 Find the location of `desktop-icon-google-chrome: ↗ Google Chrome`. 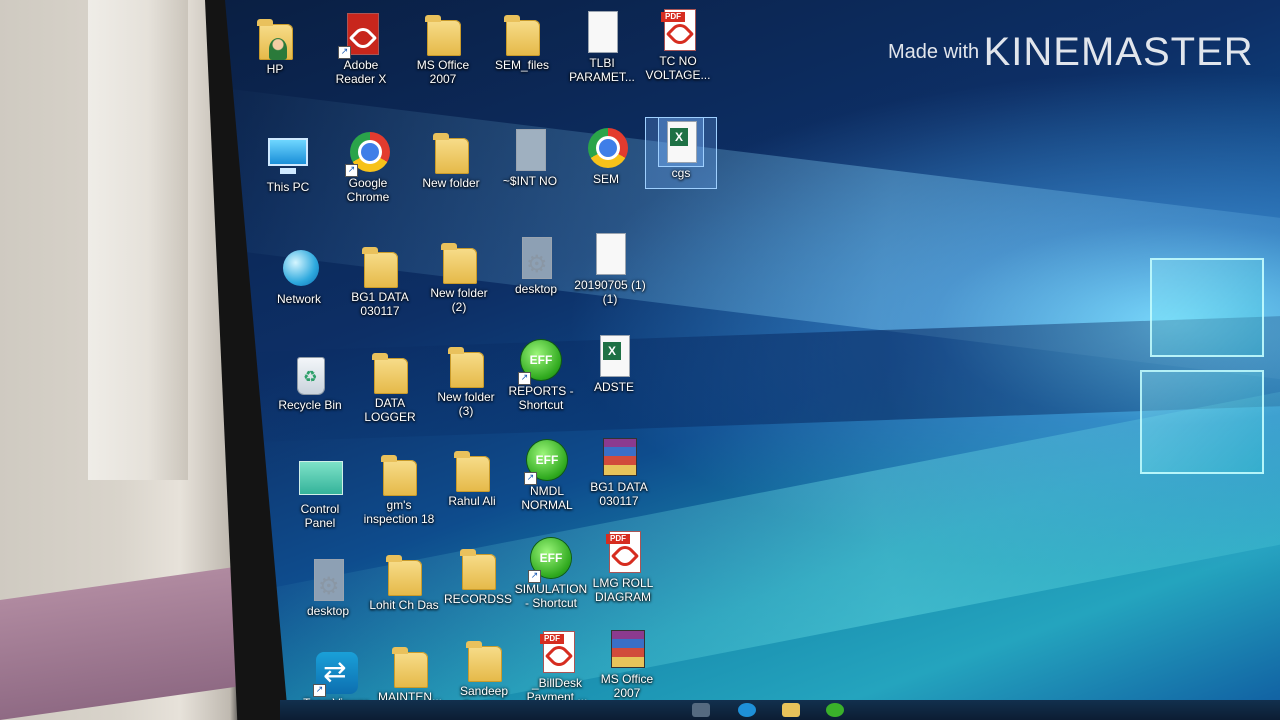

desktop-icon-google-chrome: ↗ Google Chrome is located at coordinates (368, 166).